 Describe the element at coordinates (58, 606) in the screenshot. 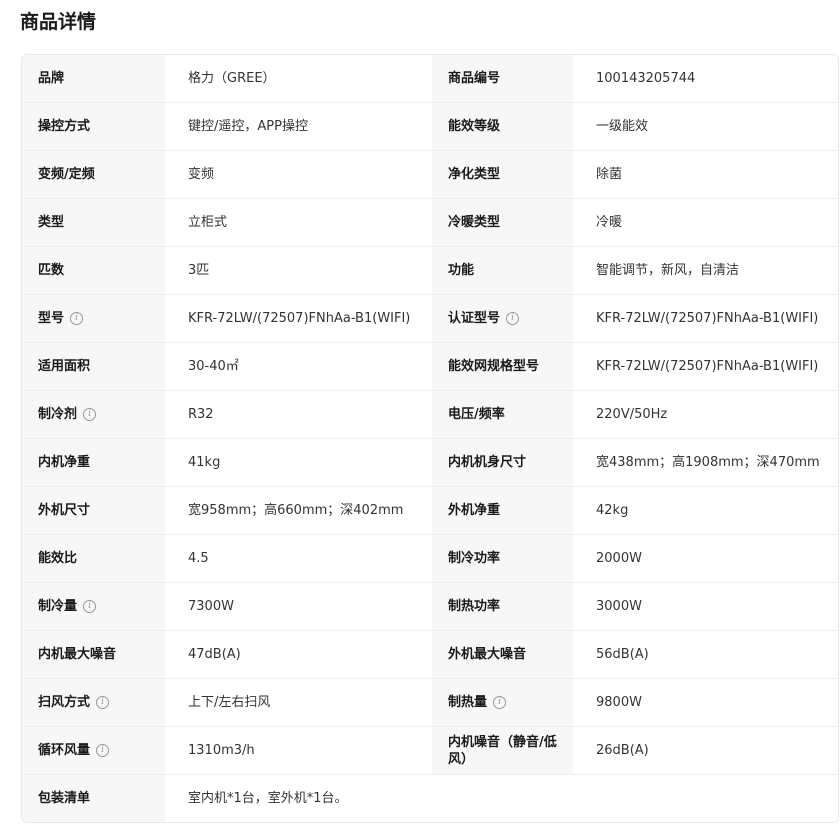

I see `spec-label-text: 制冷量` at that location.